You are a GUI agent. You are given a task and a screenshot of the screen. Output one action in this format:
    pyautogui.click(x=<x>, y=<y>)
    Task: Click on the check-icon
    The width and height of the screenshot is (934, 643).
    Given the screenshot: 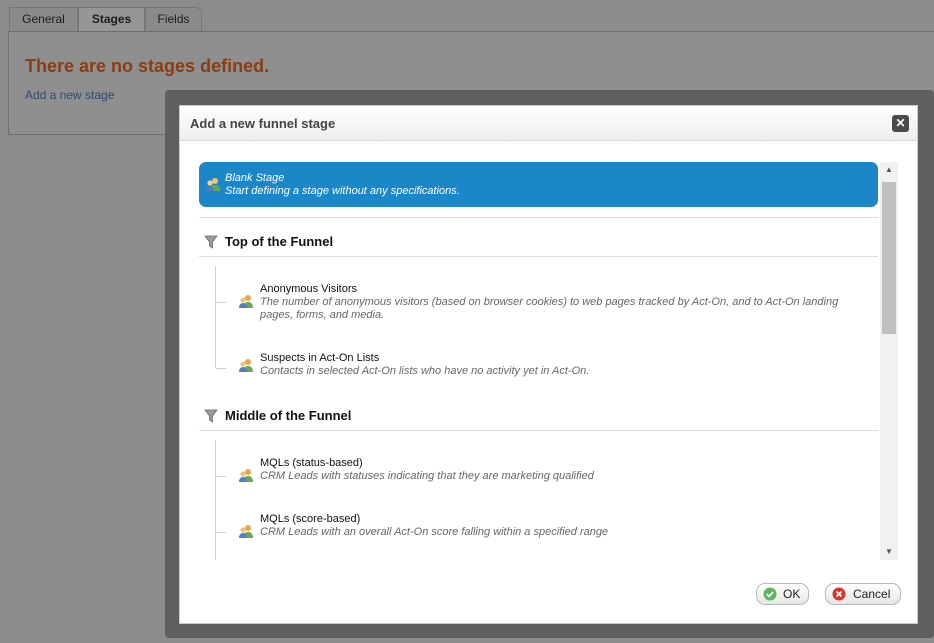 What is the action you would take?
    pyautogui.click(x=770, y=597)
    